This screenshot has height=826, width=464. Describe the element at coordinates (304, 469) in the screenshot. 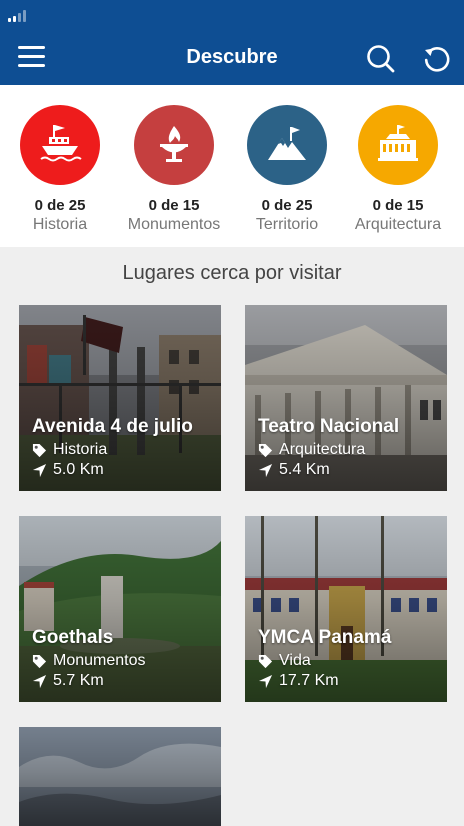

I see `place-distance: 5.4 Km` at that location.